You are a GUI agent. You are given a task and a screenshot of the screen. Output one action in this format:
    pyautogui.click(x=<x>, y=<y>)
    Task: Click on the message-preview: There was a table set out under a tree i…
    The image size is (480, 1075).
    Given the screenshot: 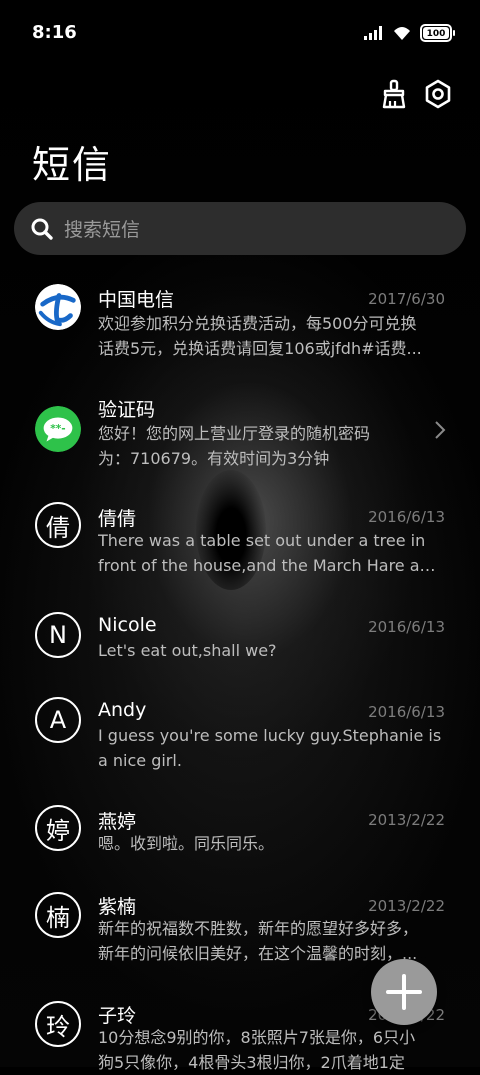 What is the action you would take?
    pyautogui.click(x=271, y=553)
    